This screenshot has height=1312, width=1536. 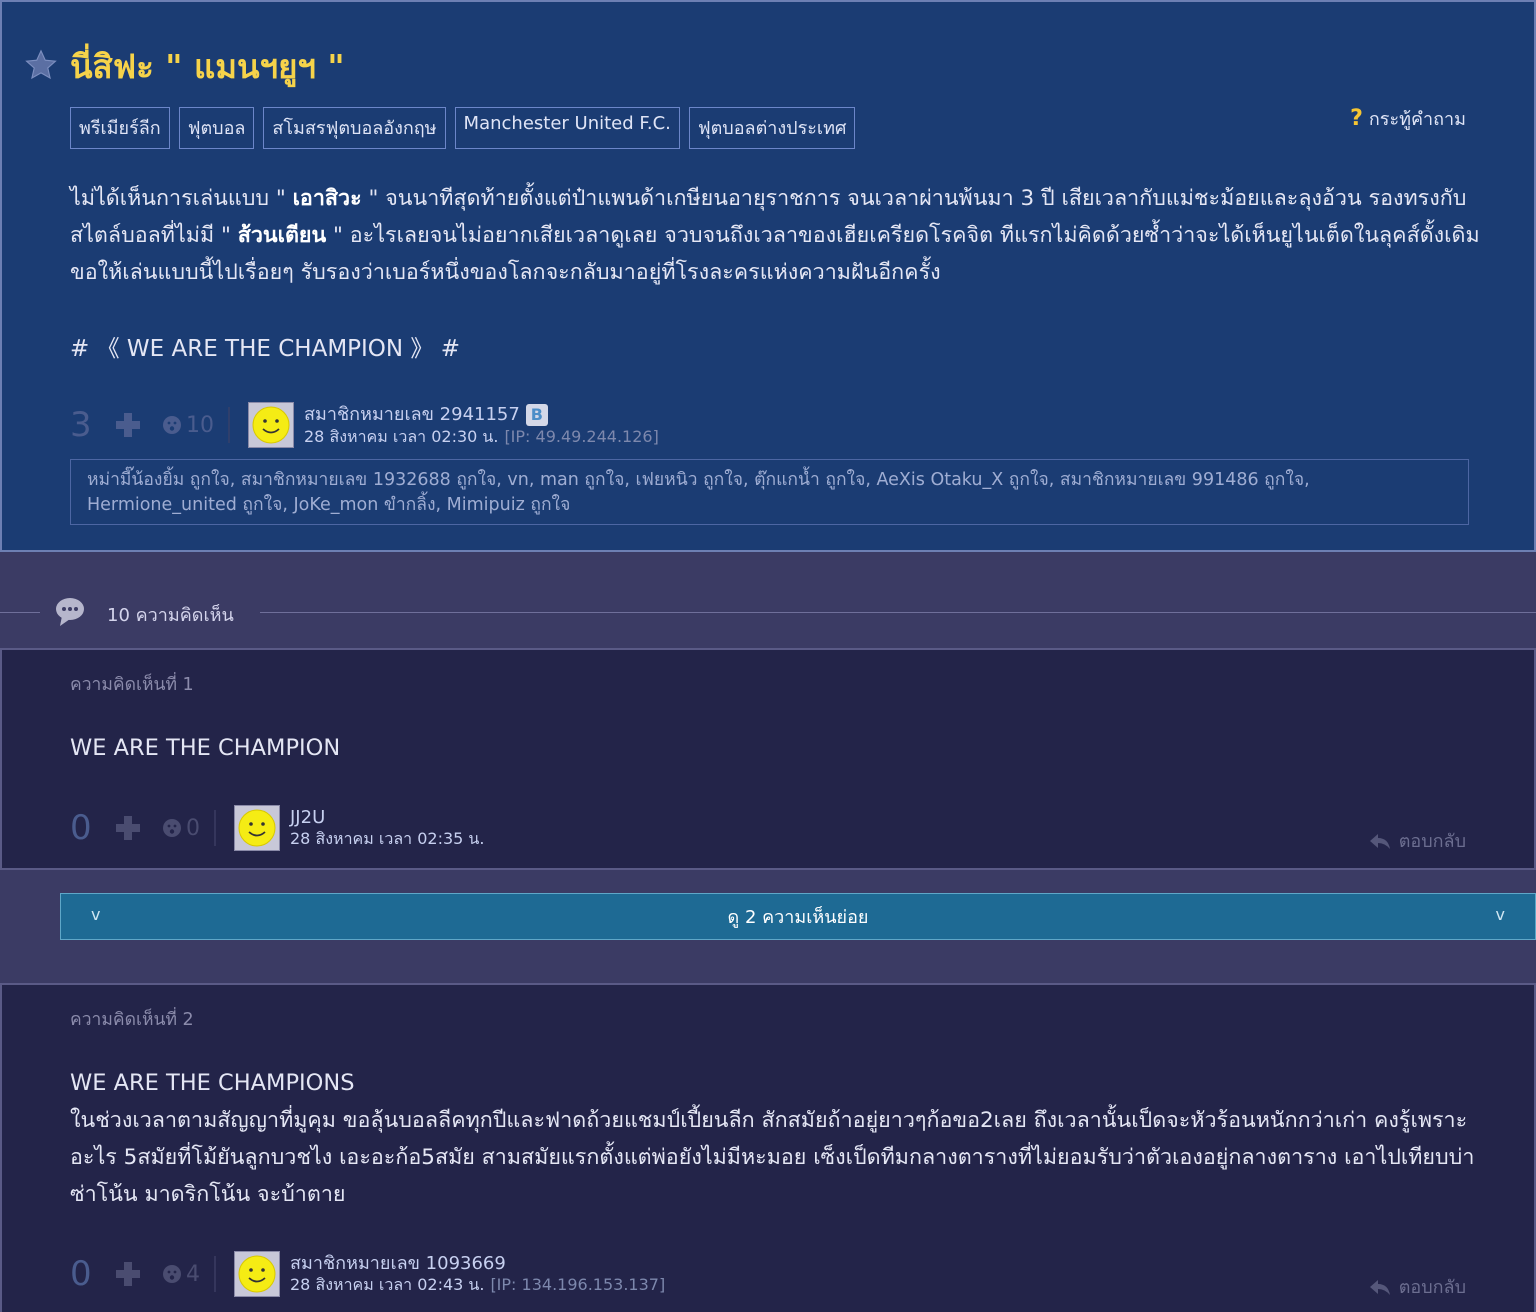 I want to click on emotion-button: 0, so click(x=181, y=828).